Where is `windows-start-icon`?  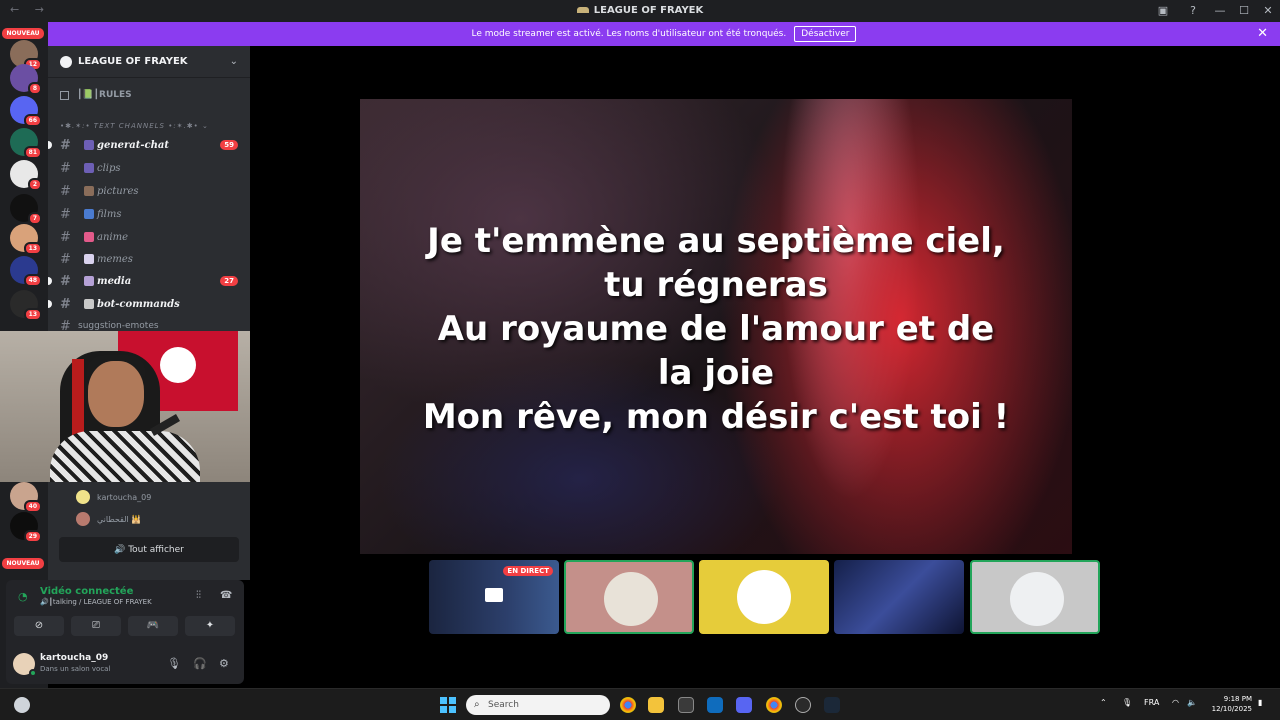
windows-start-icon is located at coordinates (448, 705).